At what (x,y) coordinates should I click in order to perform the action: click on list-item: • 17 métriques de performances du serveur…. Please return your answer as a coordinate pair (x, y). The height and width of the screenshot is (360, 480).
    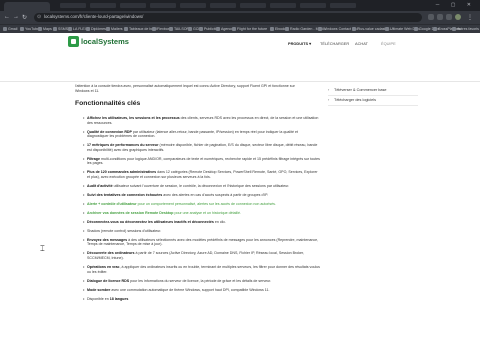
    Looking at the image, I should click on (197, 147).